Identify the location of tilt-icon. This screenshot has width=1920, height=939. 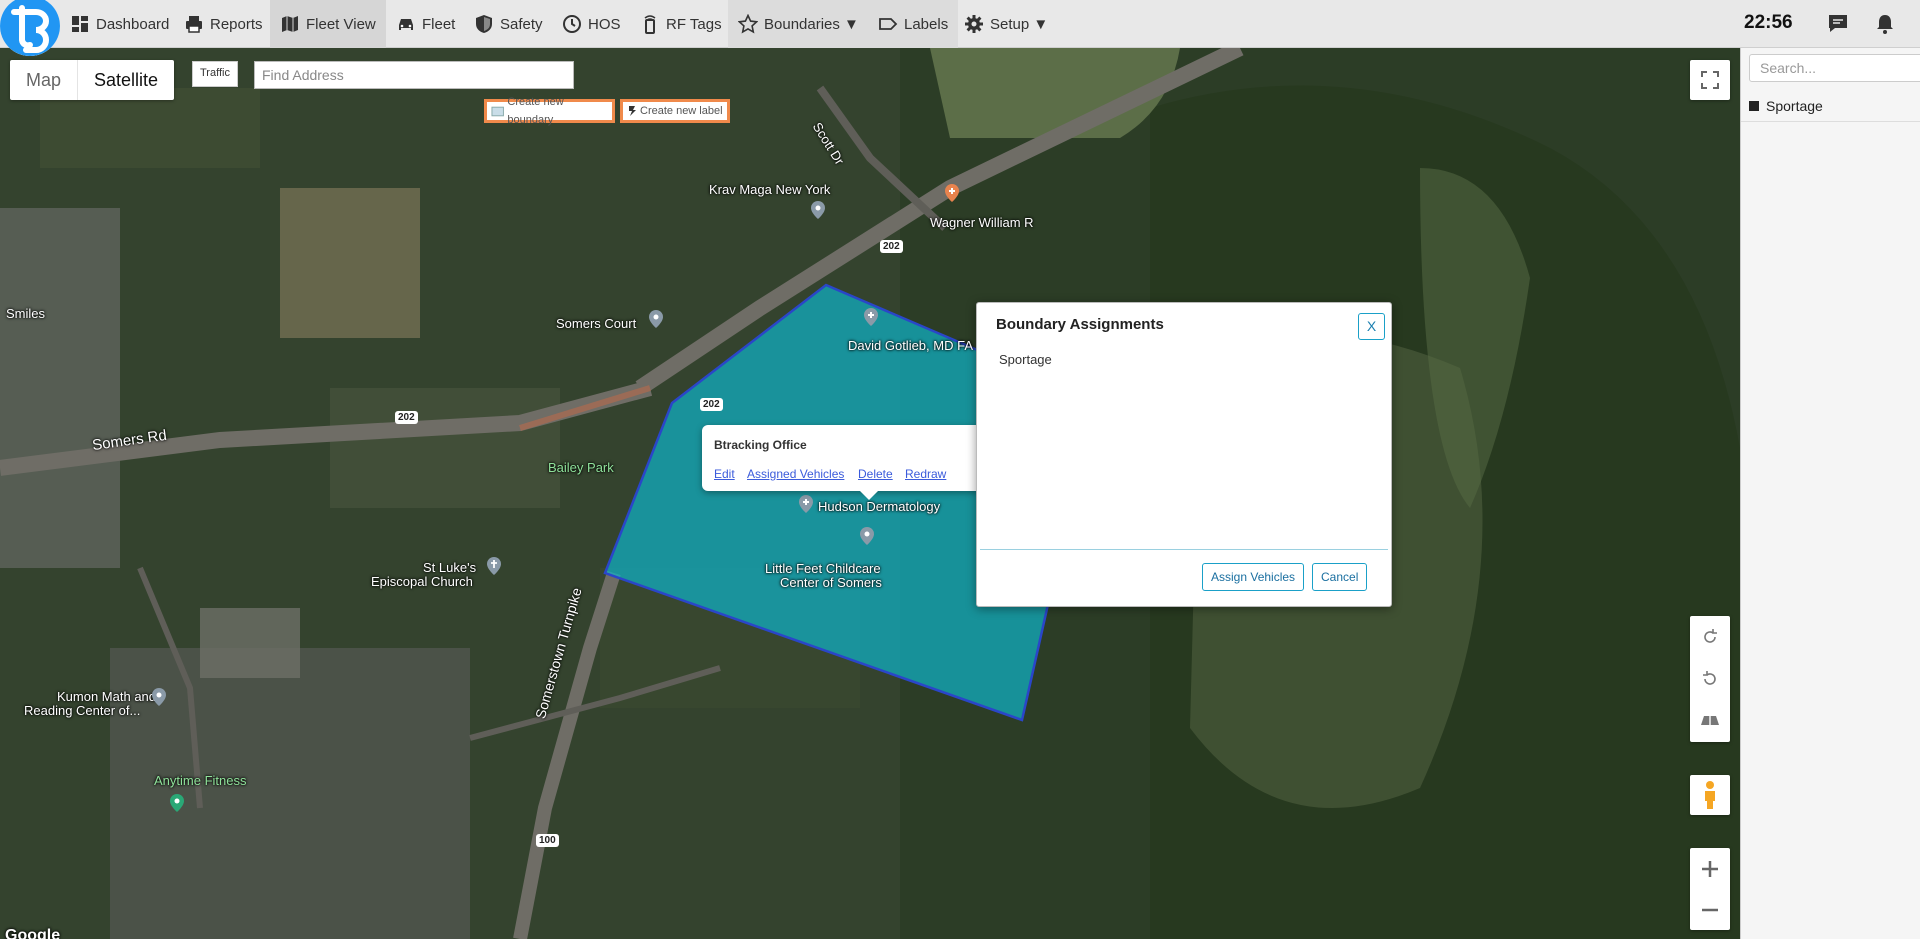
(1710, 720).